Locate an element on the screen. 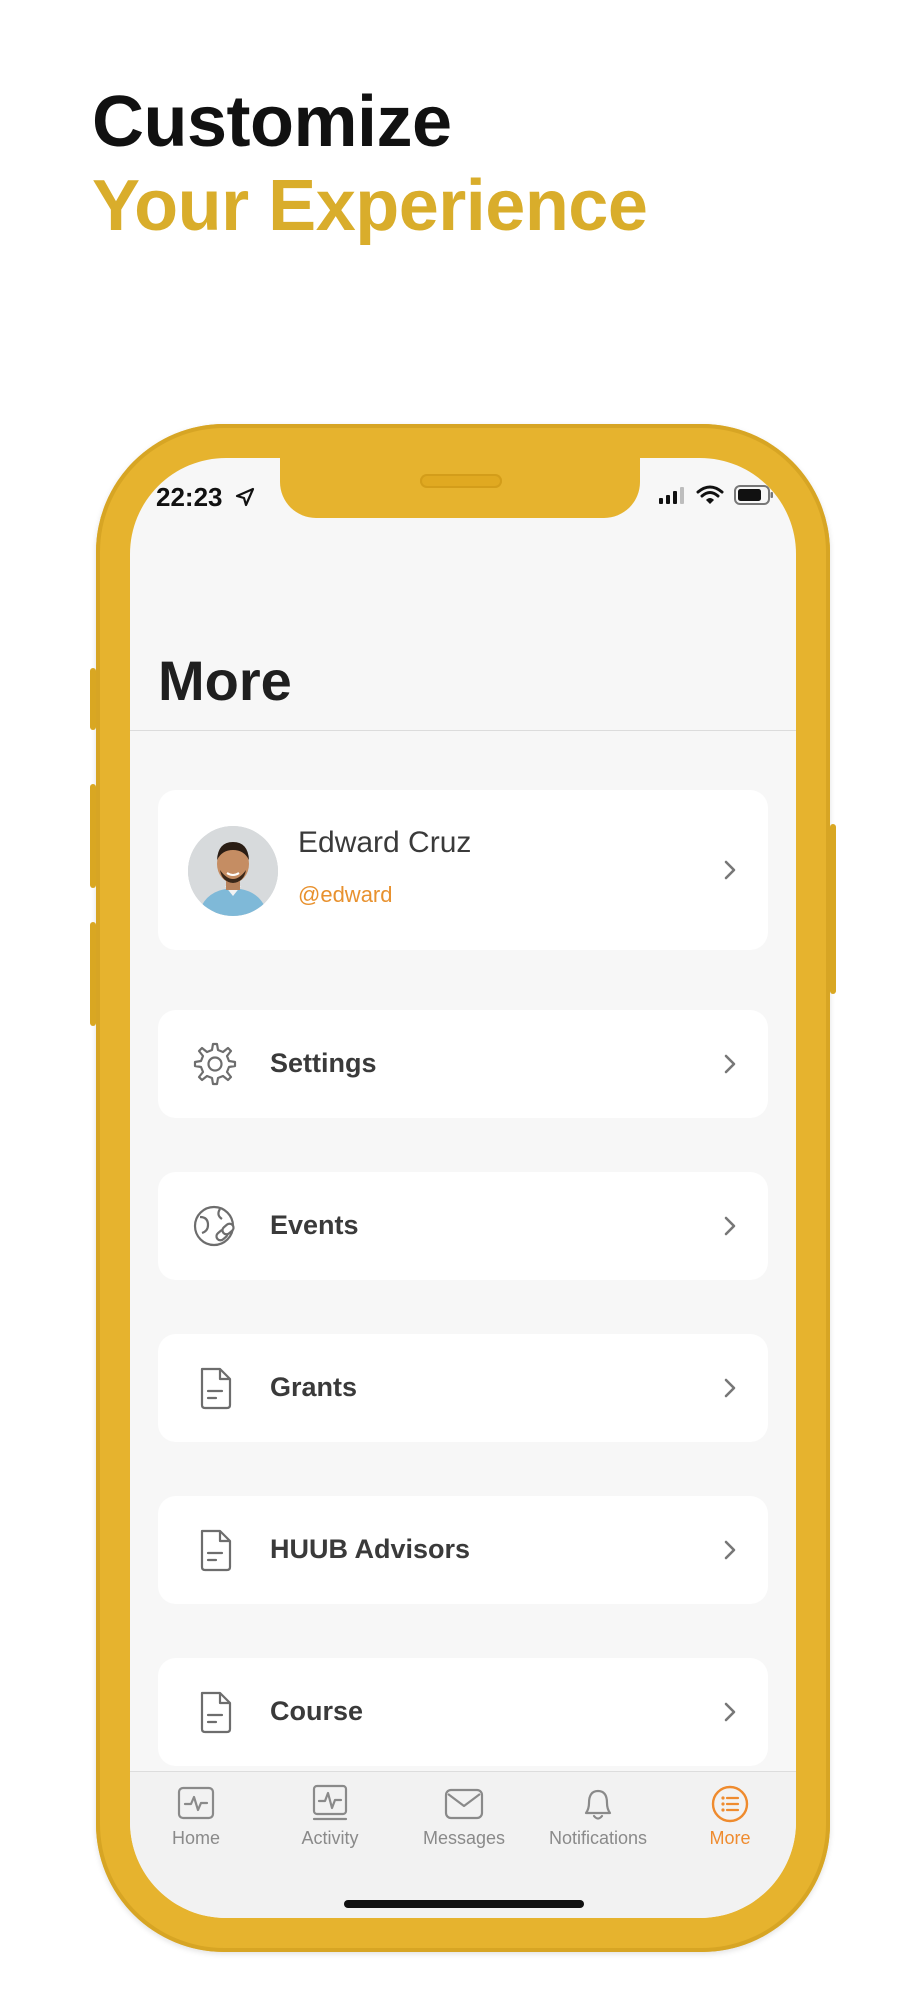 The height and width of the screenshot is (2000, 924). tab-messages: Messages is located at coordinates (464, 1816).